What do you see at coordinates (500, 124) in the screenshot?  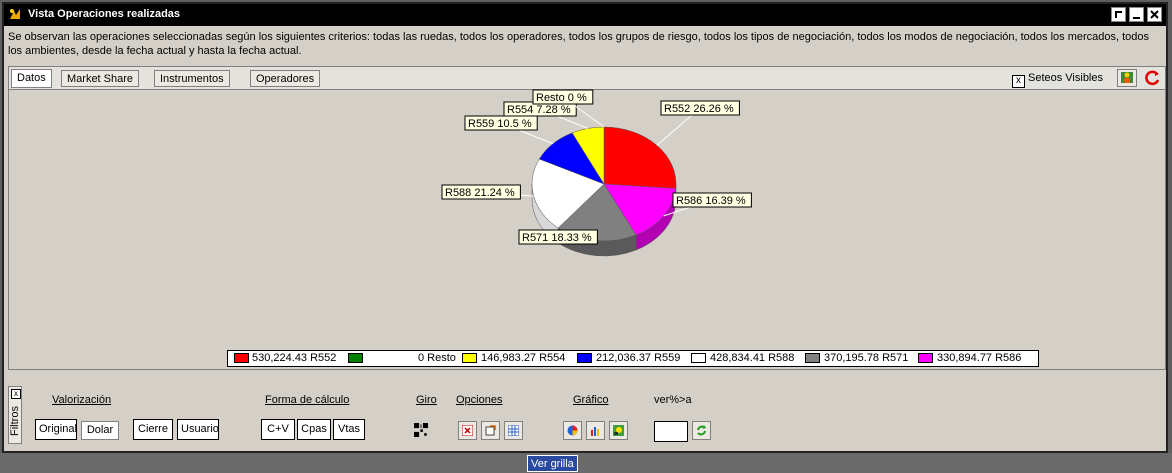 I see `pie-label-r559: R559 10.5 %` at bounding box center [500, 124].